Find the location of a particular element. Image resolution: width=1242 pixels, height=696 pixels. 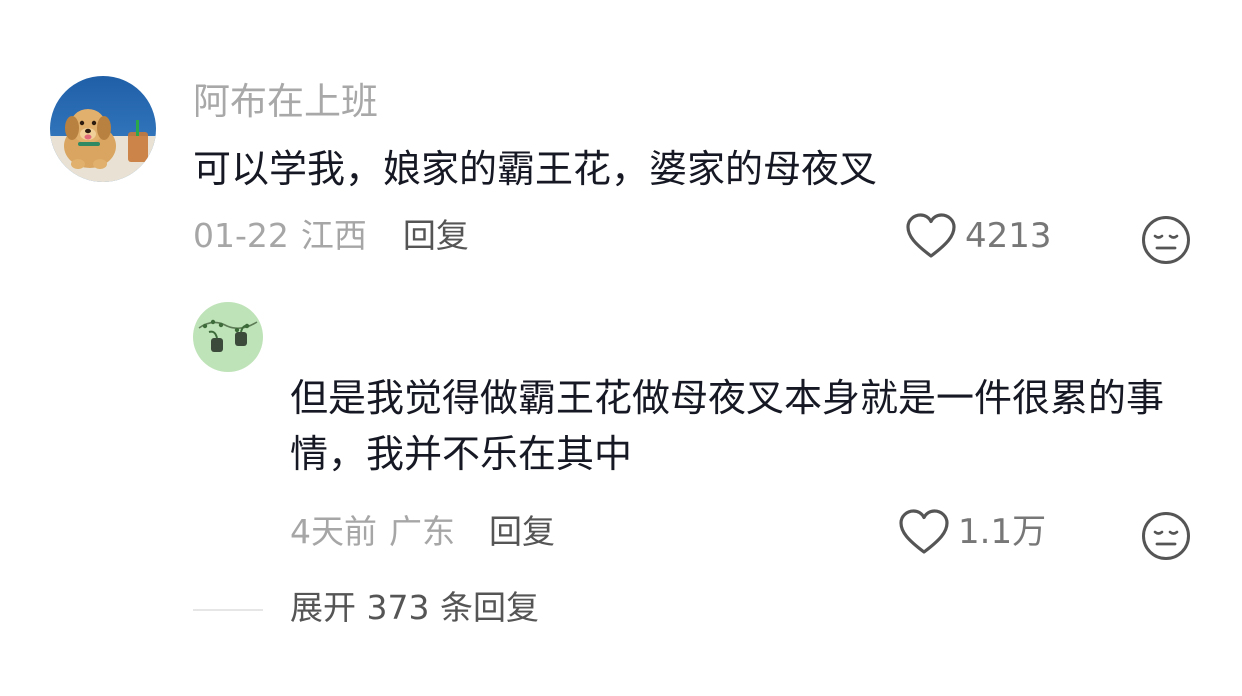

reply-avatar is located at coordinates (228, 337).